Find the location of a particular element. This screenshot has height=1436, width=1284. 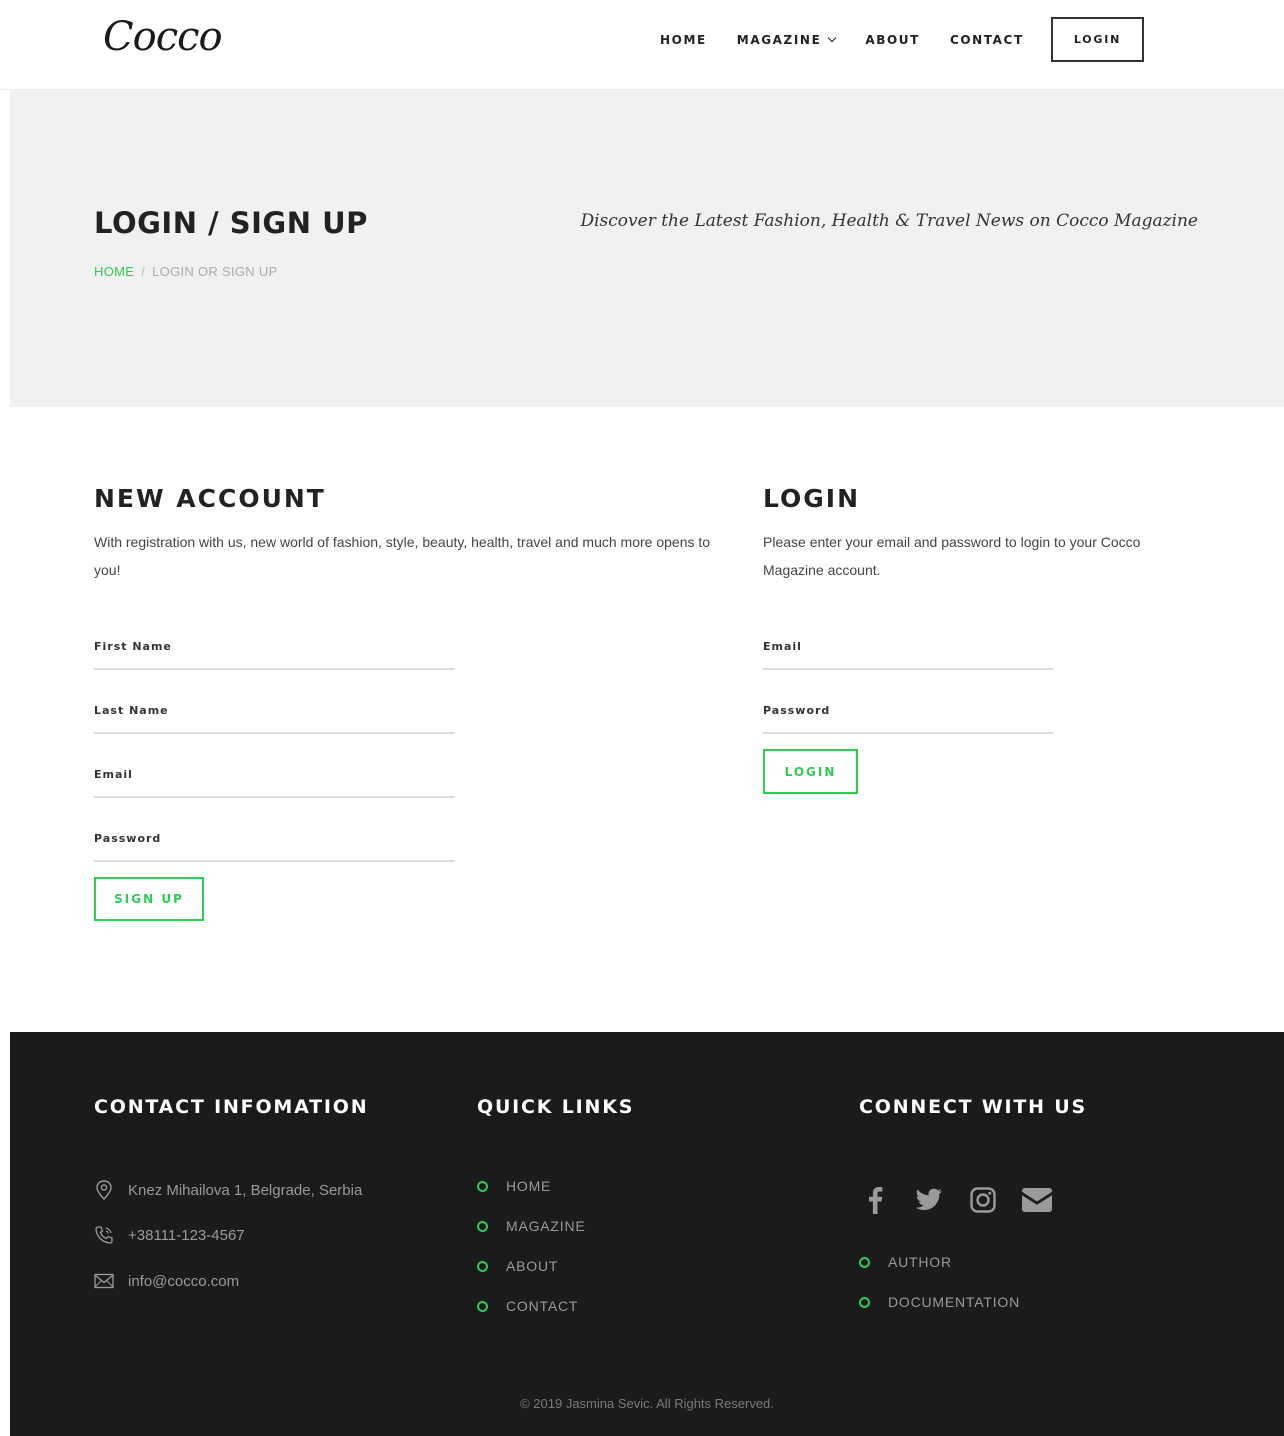

first-name-field: First Name is located at coordinates (274, 656).